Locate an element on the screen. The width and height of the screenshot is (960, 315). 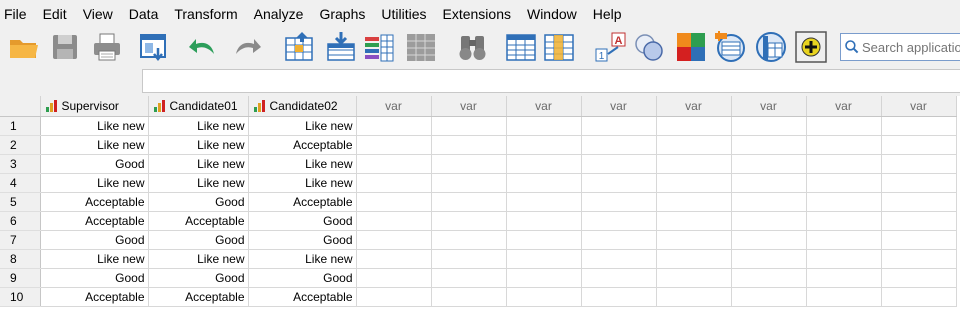
menu-graphs: Graphs is located at coordinates (342, 14).